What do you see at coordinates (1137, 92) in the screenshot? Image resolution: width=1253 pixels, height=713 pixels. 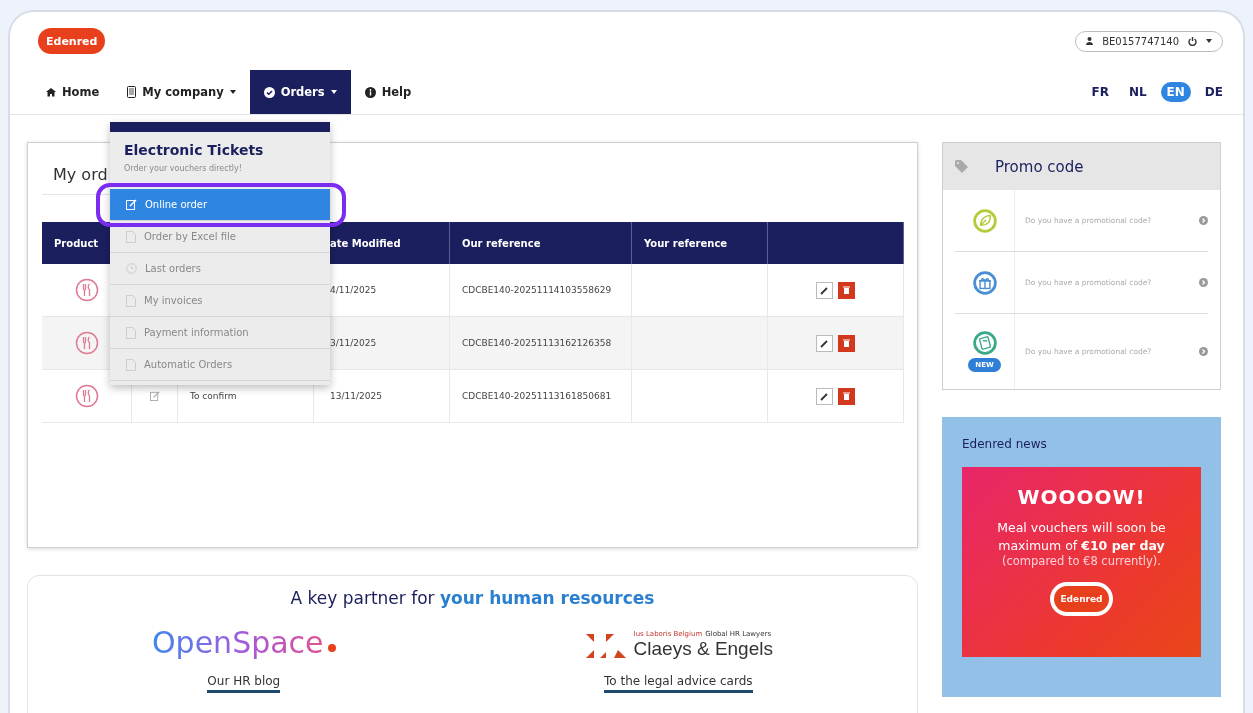 I see `language-option: NL` at bounding box center [1137, 92].